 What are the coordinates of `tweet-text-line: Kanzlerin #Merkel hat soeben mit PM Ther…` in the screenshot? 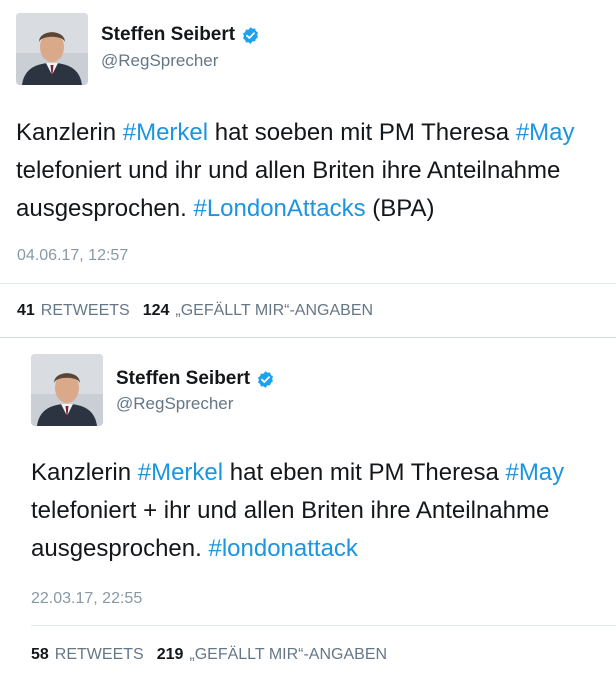 It's located at (295, 133).